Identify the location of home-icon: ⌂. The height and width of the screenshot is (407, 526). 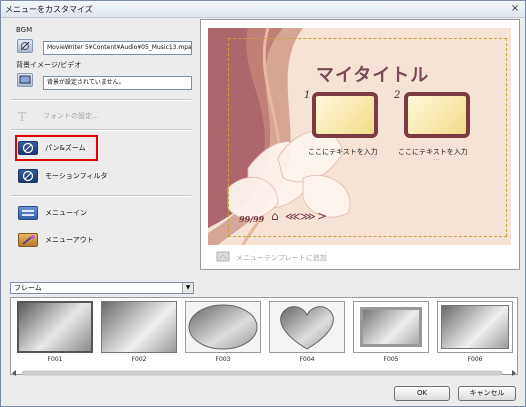
(275, 216).